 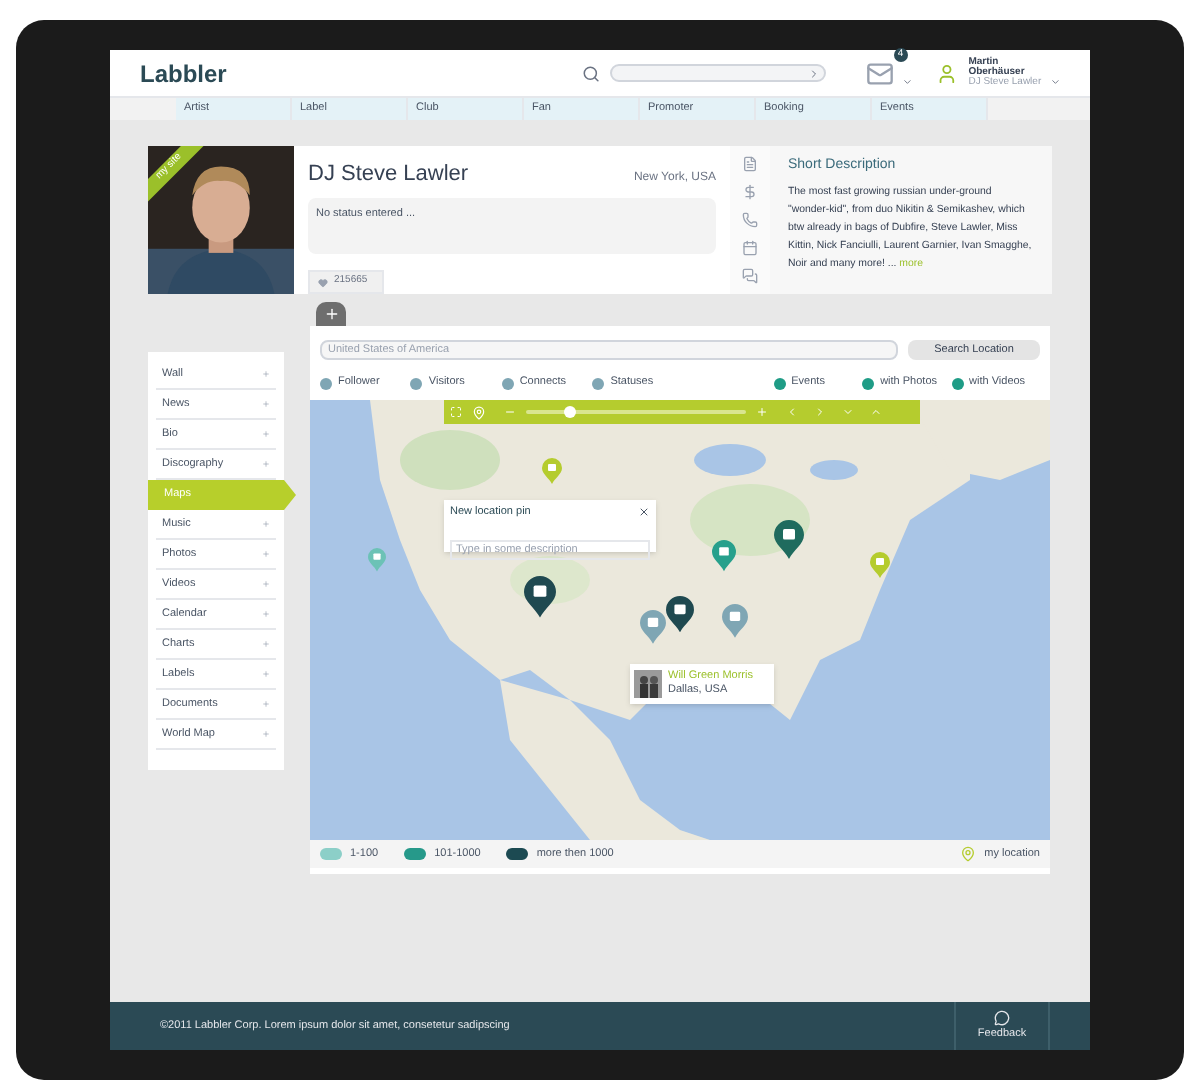 I want to click on avatar-icon, so click(x=947, y=73).